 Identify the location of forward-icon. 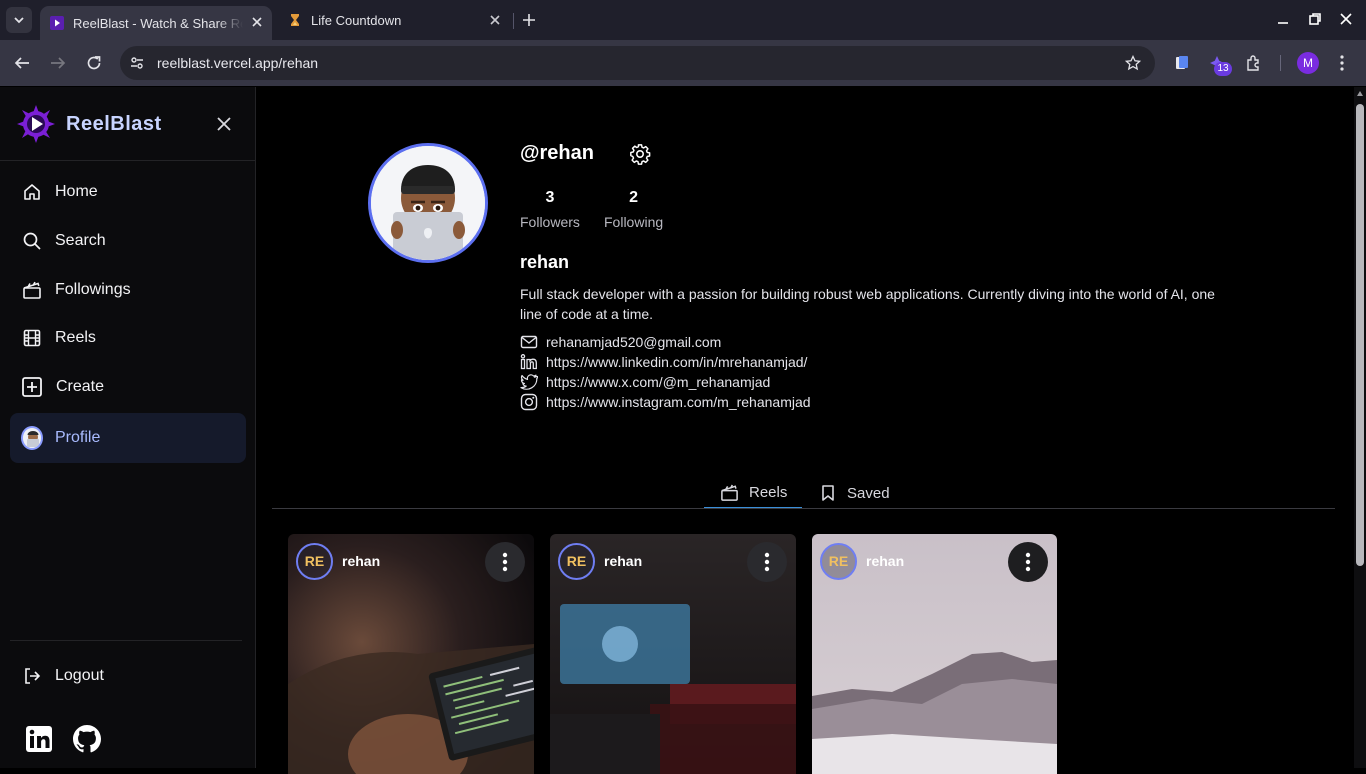
(58, 63).